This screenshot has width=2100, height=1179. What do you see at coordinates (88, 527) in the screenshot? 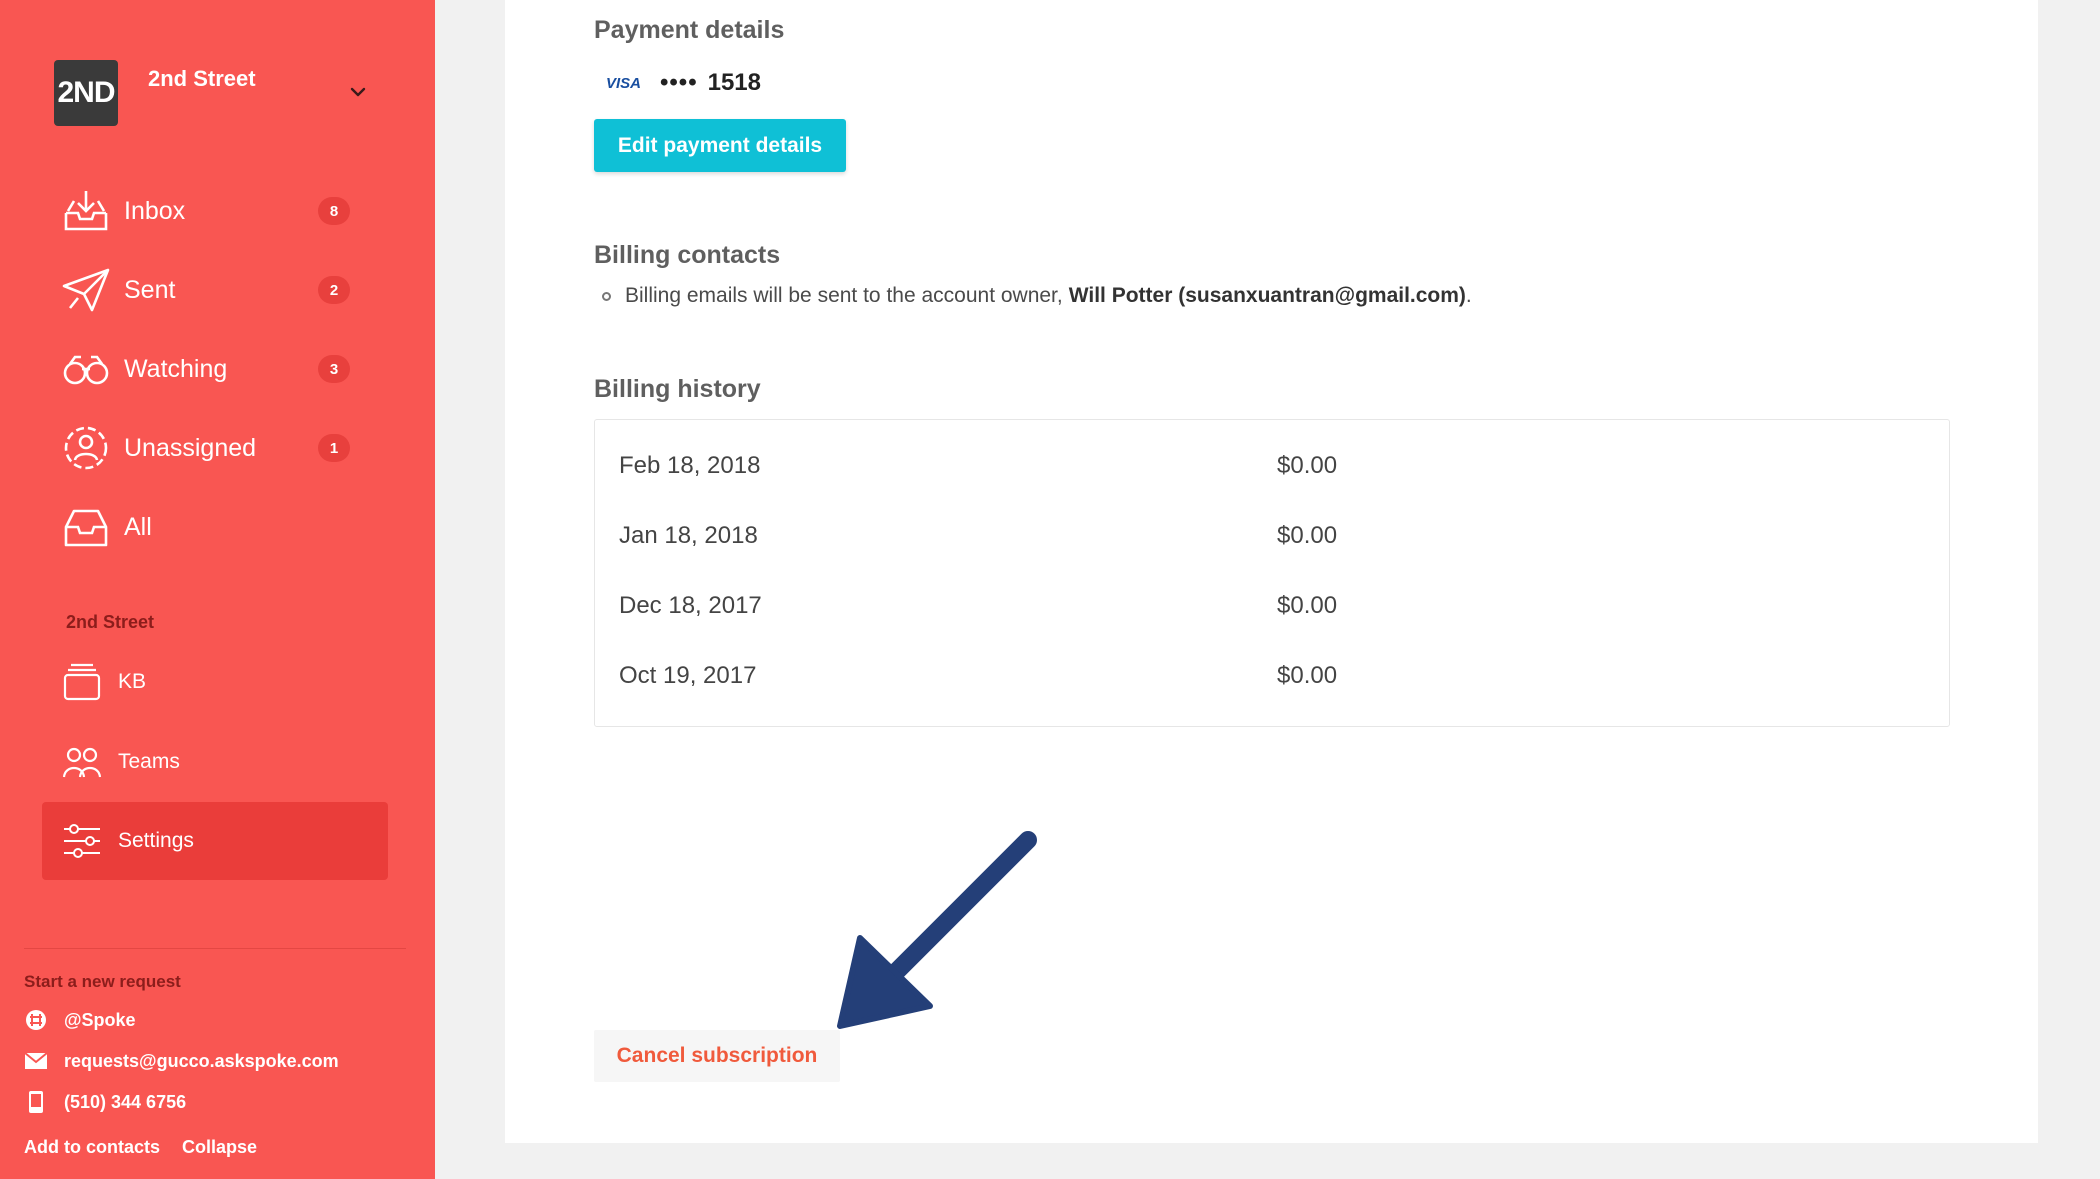
I see `tray-icon` at bounding box center [88, 527].